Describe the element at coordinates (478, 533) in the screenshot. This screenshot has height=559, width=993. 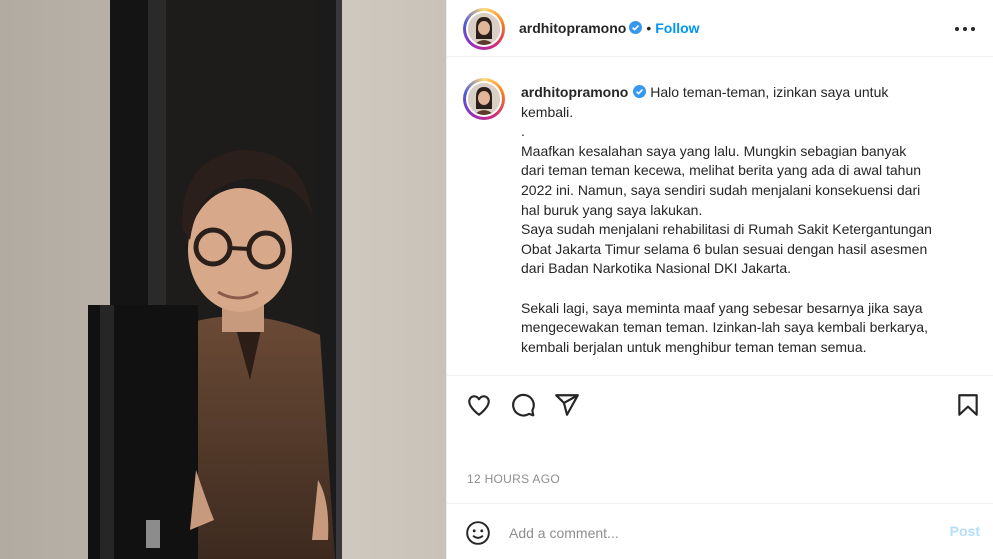
I see `emoji-icon` at that location.